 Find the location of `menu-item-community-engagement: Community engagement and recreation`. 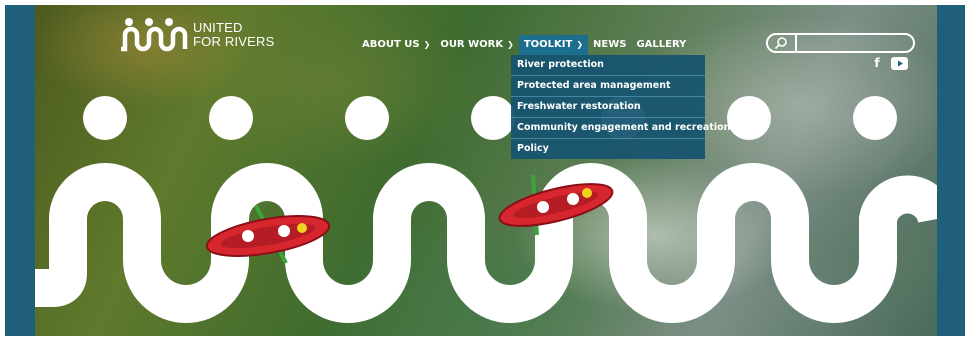

menu-item-community-engagement: Community engagement and recreation is located at coordinates (620, 128).